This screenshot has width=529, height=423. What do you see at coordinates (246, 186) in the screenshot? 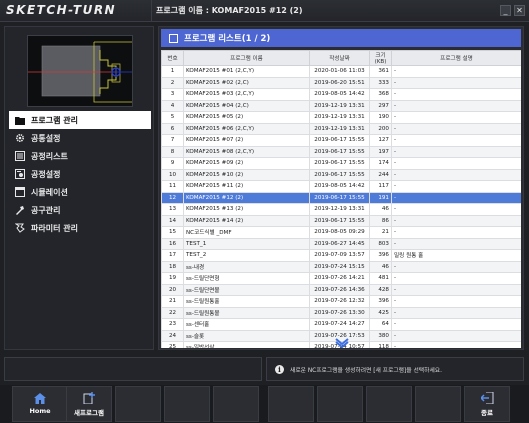
I see `cell-name: KOMAF2015 #11 (2)` at bounding box center [246, 186].